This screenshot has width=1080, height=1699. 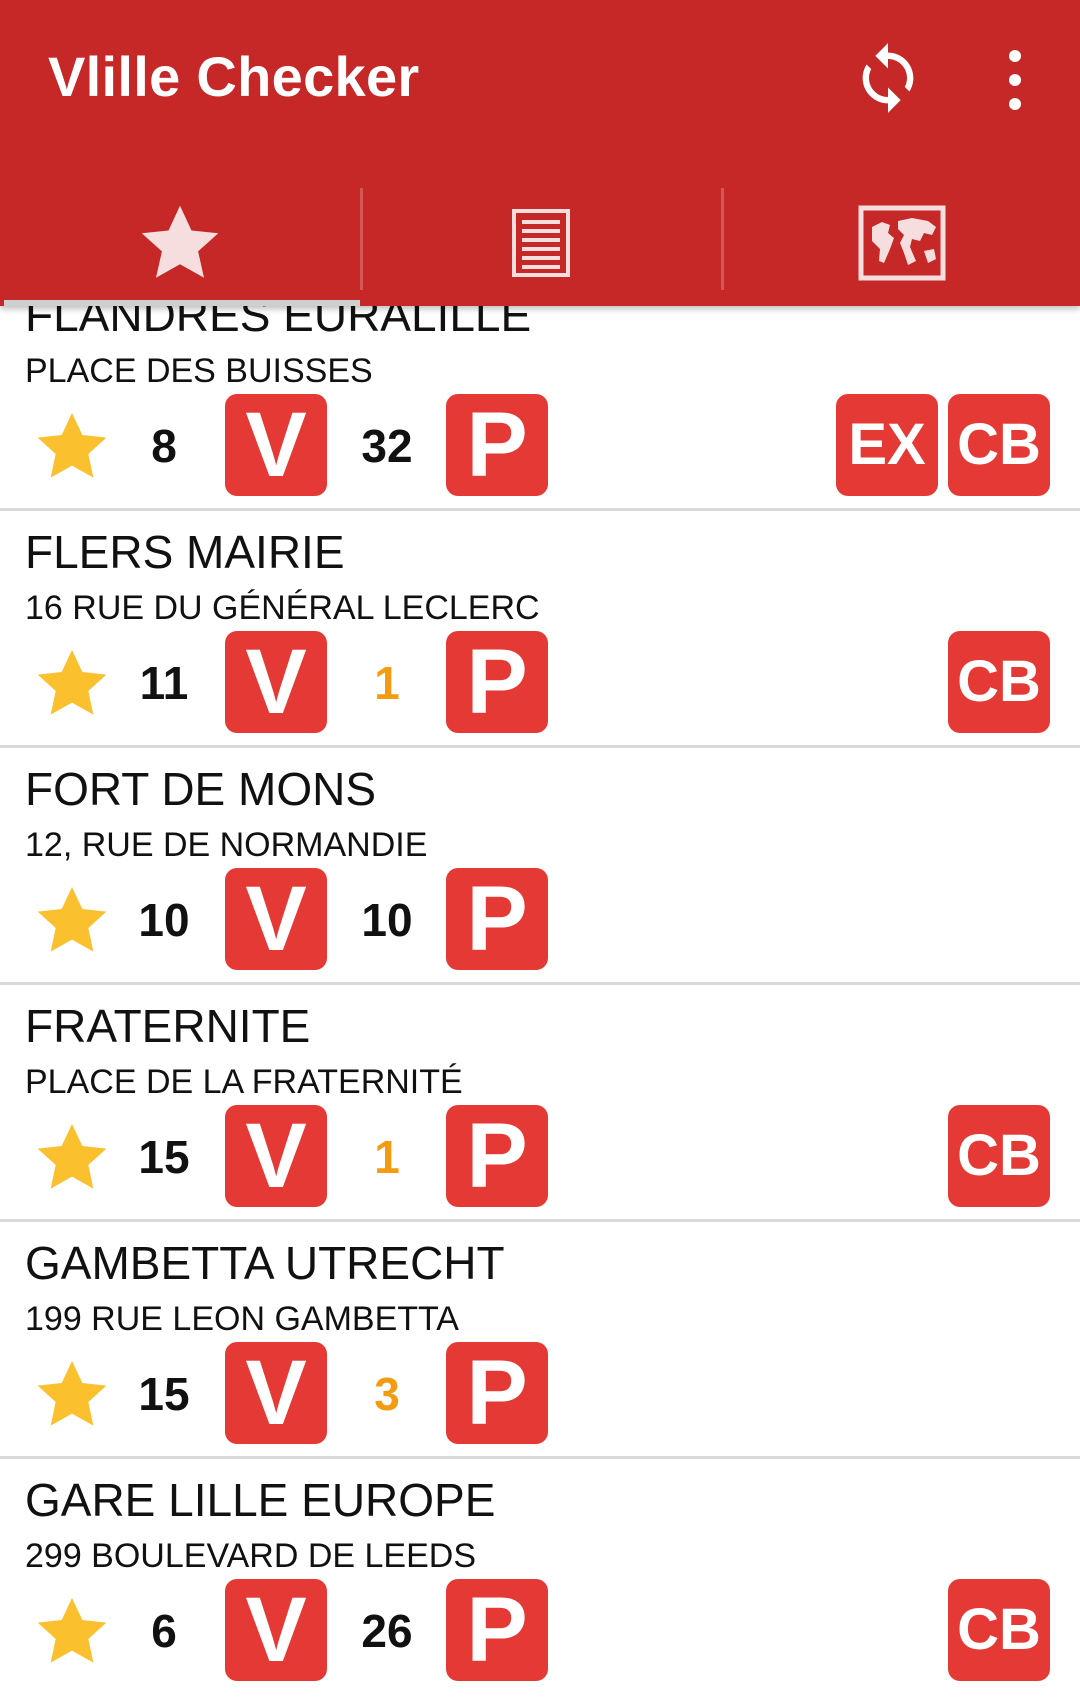 What do you see at coordinates (199, 371) in the screenshot?
I see `station-address: PLACE DES BUISSES` at bounding box center [199, 371].